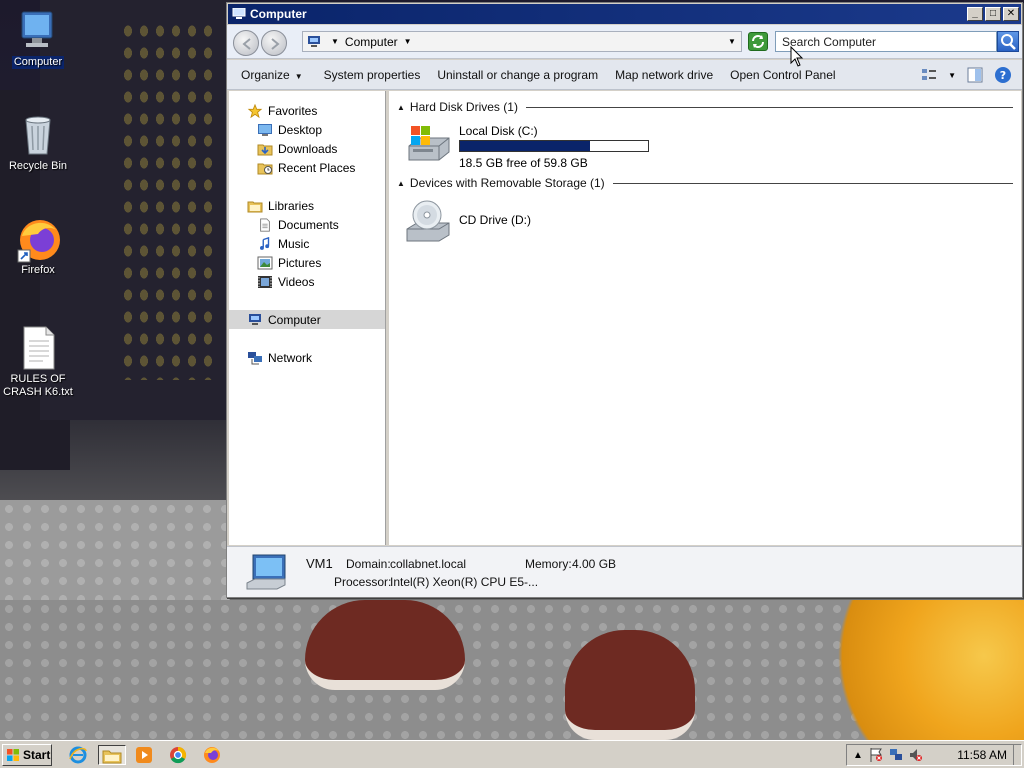  Describe the element at coordinates (371, 42) in the screenshot. I see `address-location: Computer` at that location.